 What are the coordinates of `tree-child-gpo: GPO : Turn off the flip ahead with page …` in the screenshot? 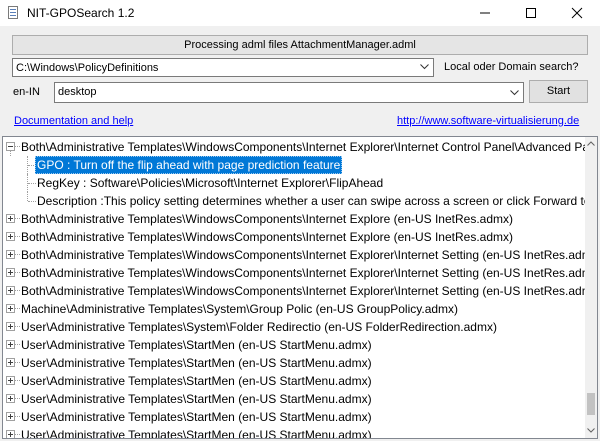 It's located at (294, 165).